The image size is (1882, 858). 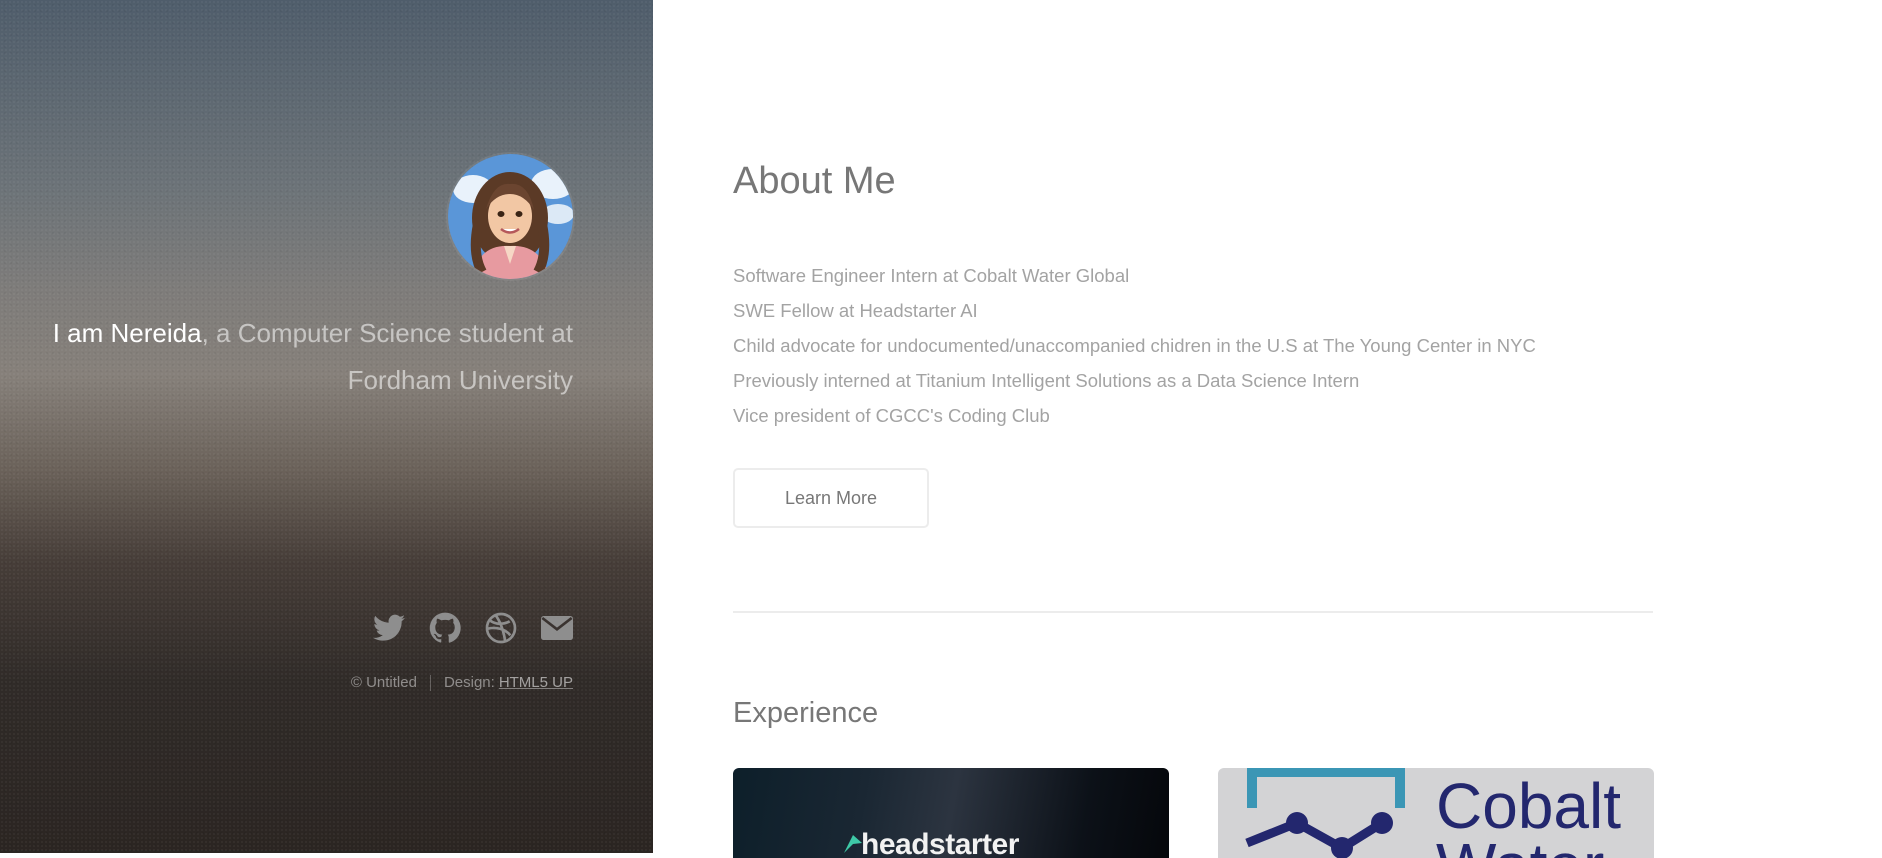 I want to click on twitter-icon, so click(x=389, y=628).